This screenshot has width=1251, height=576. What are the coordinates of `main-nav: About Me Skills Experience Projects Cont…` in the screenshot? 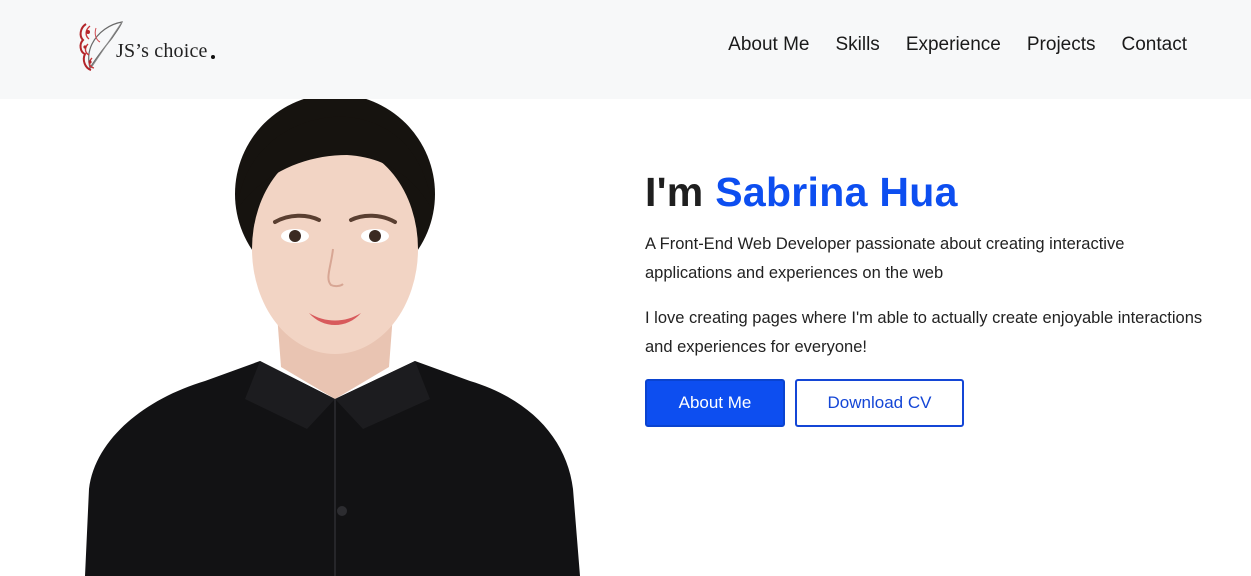 It's located at (957, 45).